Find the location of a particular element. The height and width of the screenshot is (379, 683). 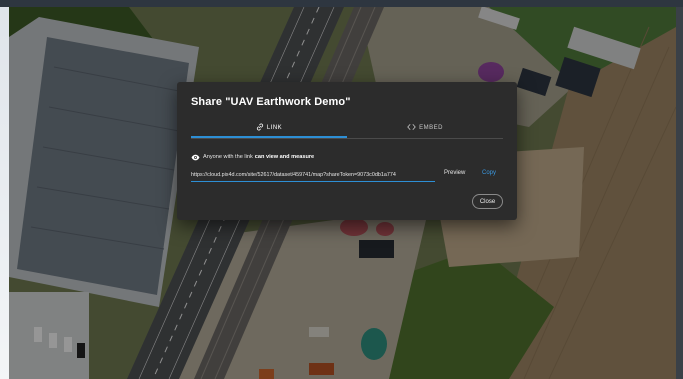

link-icon is located at coordinates (260, 128).